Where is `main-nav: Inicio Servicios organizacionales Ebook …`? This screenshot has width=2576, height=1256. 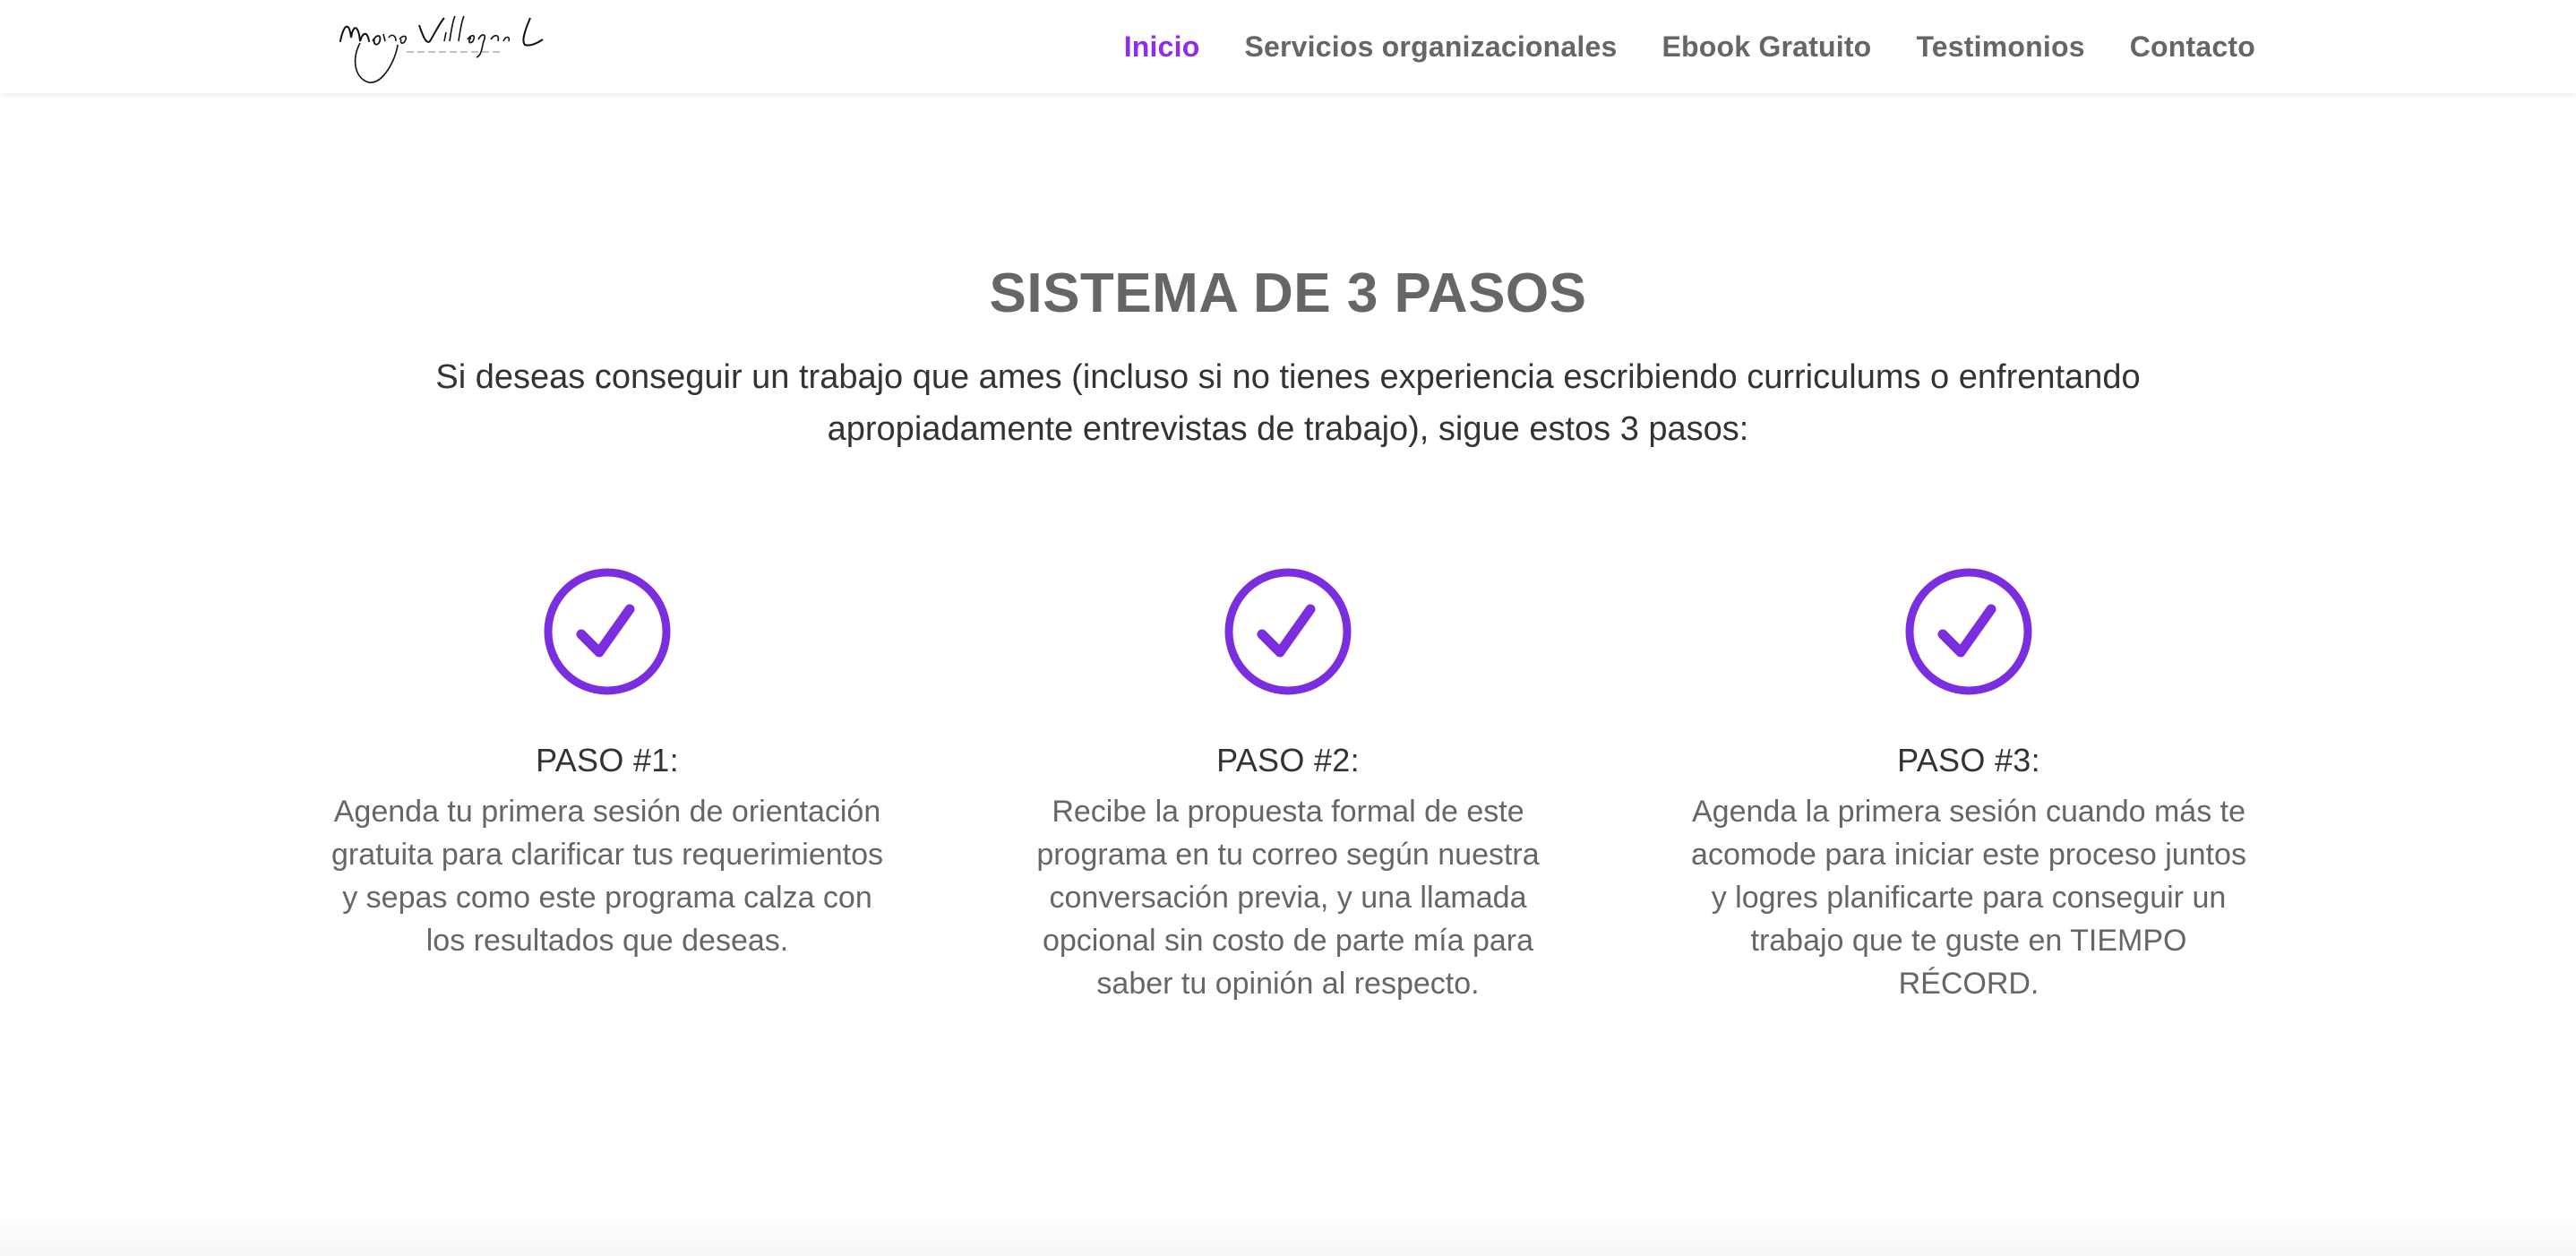
main-nav: Inicio Servicios organizacionales Ebook … is located at coordinates (1689, 46).